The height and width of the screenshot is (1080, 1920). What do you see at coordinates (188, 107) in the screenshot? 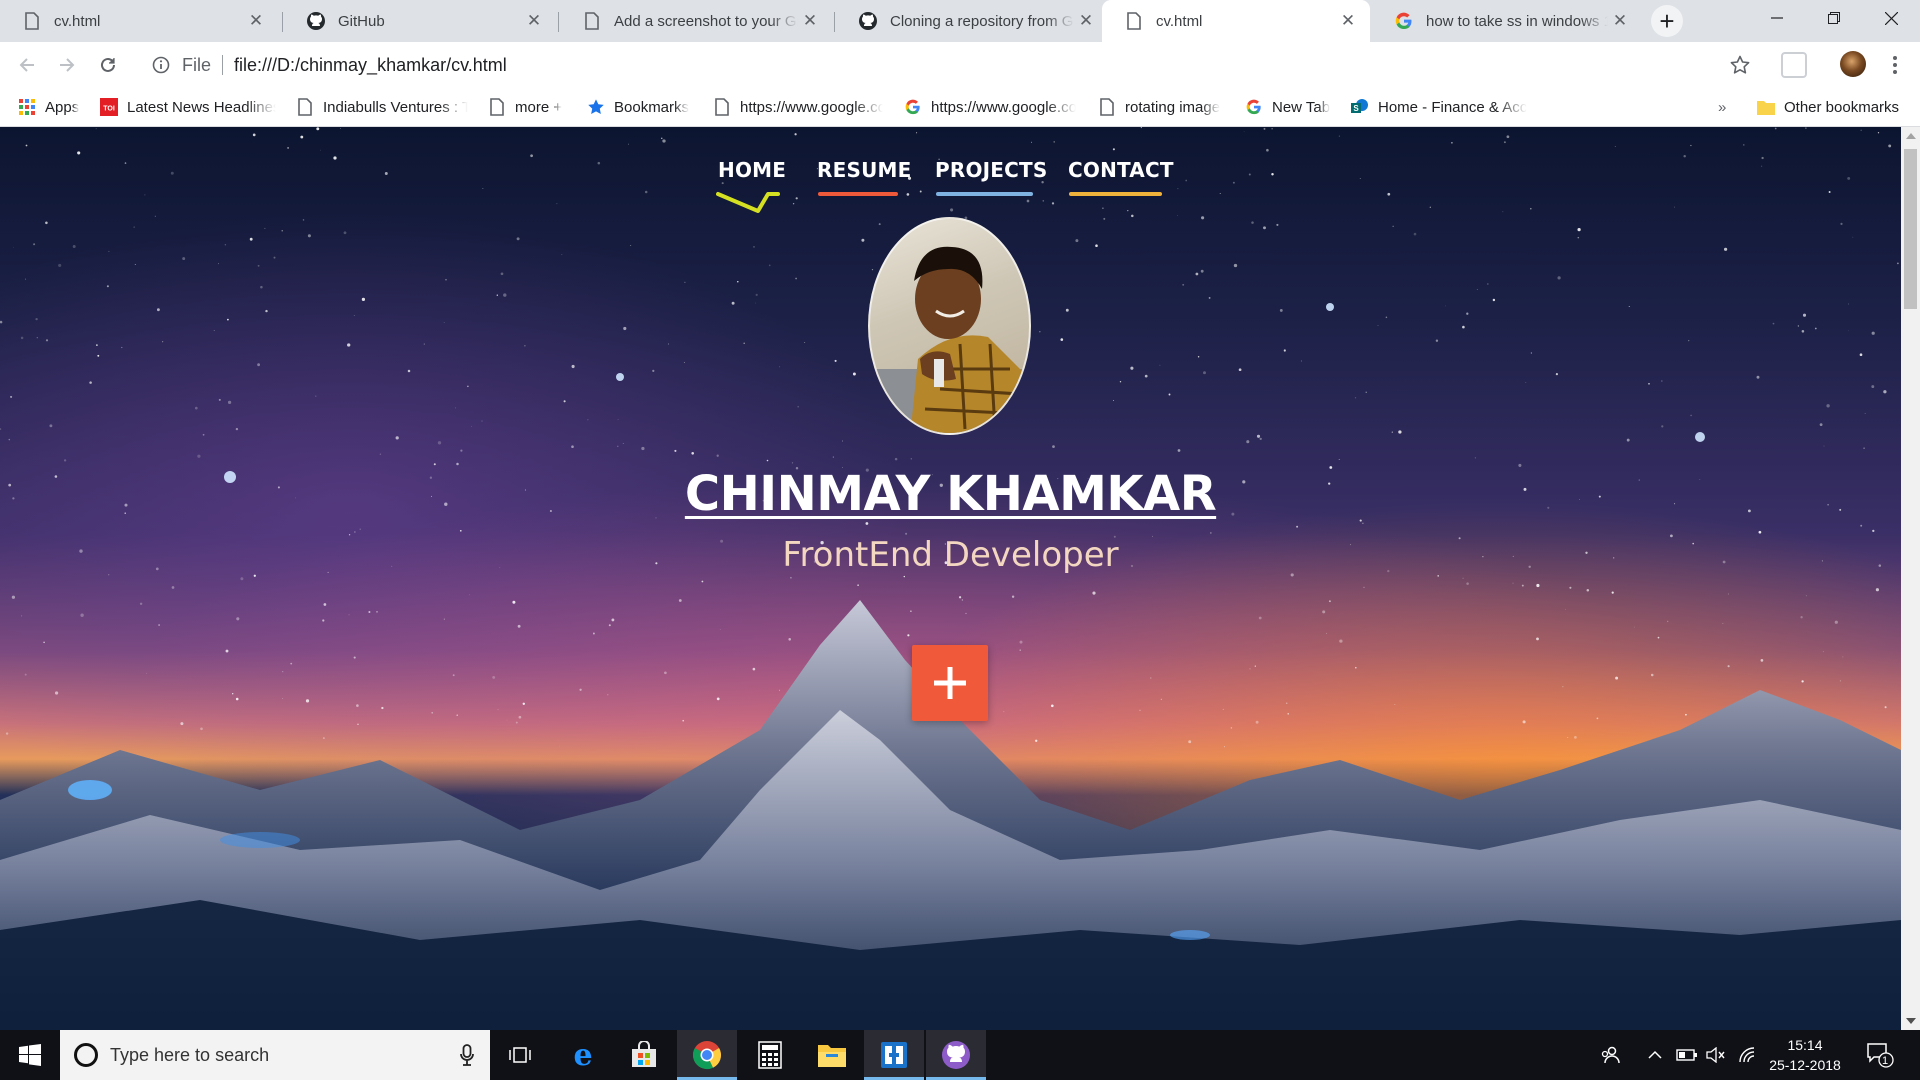
I see `bookmark-latest-news: TOI Latest News Headlines` at bounding box center [188, 107].